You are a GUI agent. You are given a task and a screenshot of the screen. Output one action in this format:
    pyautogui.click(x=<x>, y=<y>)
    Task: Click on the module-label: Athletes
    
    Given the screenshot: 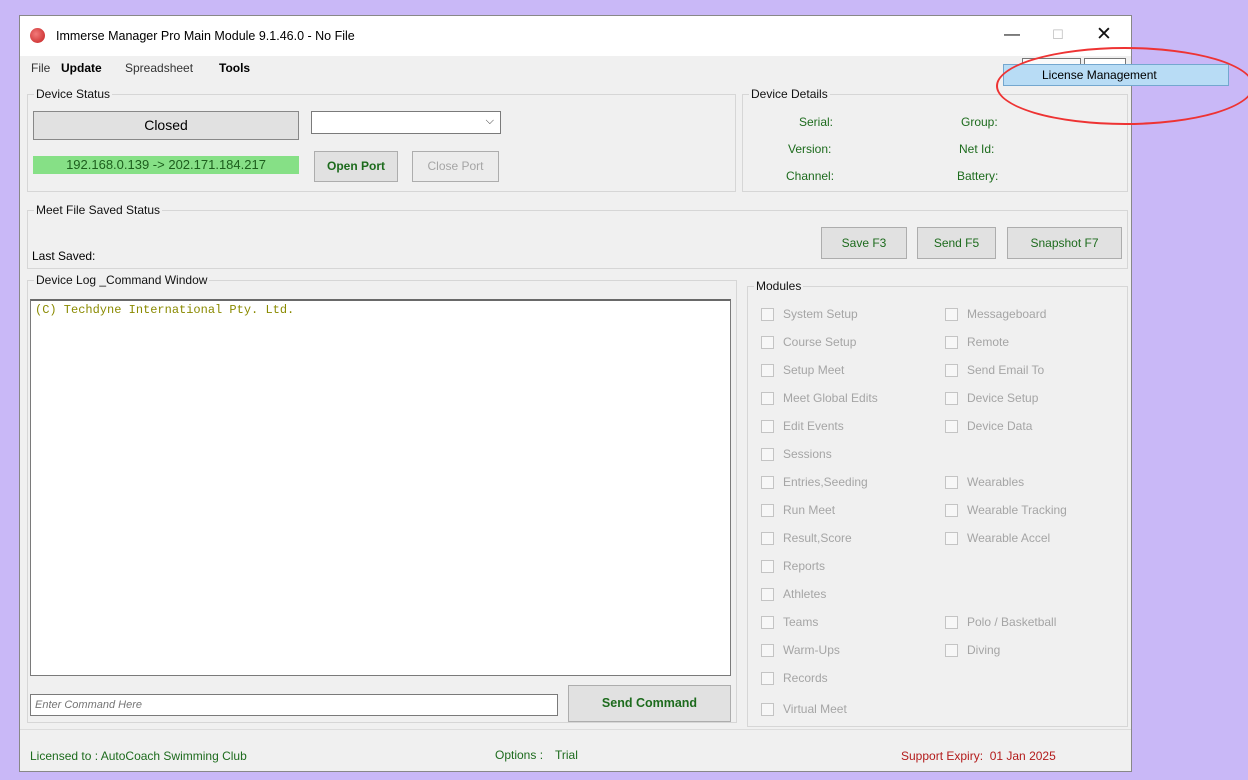 What is the action you would take?
    pyautogui.click(x=805, y=594)
    